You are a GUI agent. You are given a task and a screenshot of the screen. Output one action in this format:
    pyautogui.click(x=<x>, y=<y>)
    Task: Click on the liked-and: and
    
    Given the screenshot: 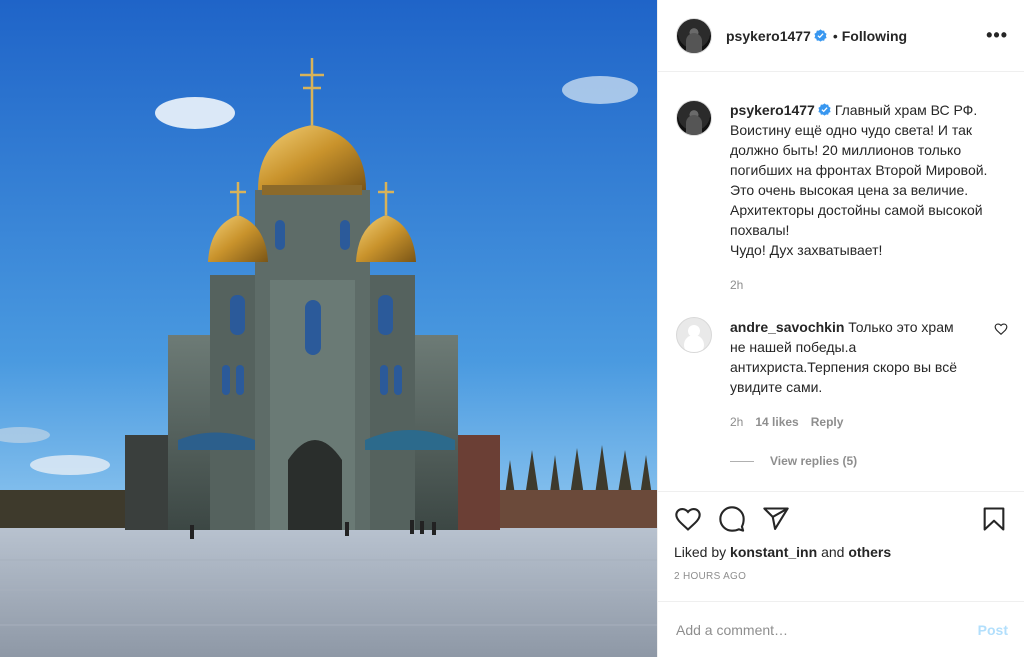 What is the action you would take?
    pyautogui.click(x=833, y=552)
    